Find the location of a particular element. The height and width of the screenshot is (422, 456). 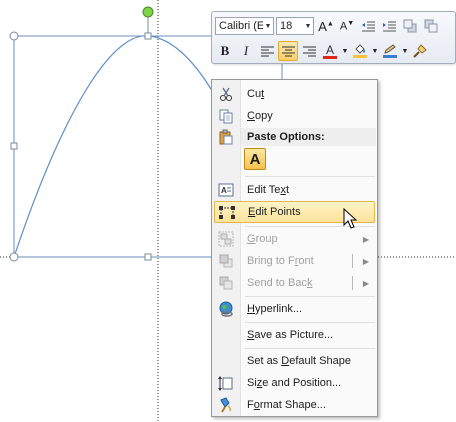

paste-options-label: Paste Options: is located at coordinates (286, 137).